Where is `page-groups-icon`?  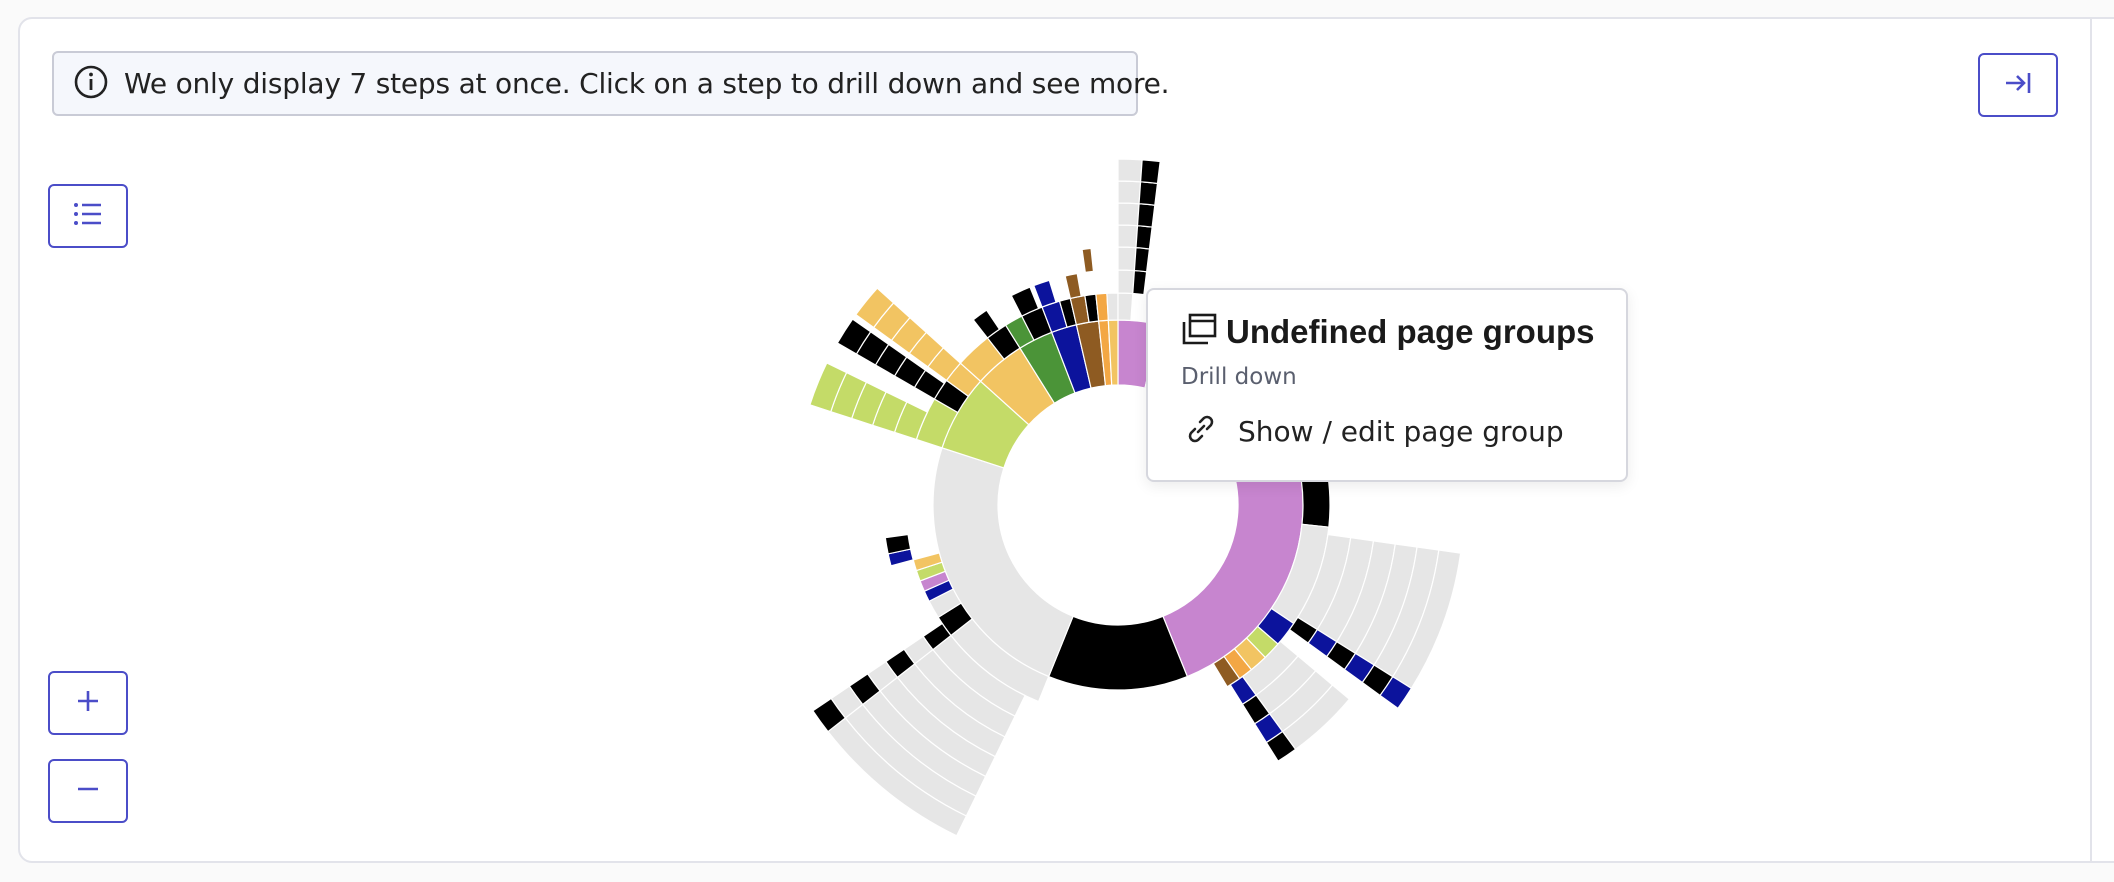
page-groups-icon is located at coordinates (1199, 332).